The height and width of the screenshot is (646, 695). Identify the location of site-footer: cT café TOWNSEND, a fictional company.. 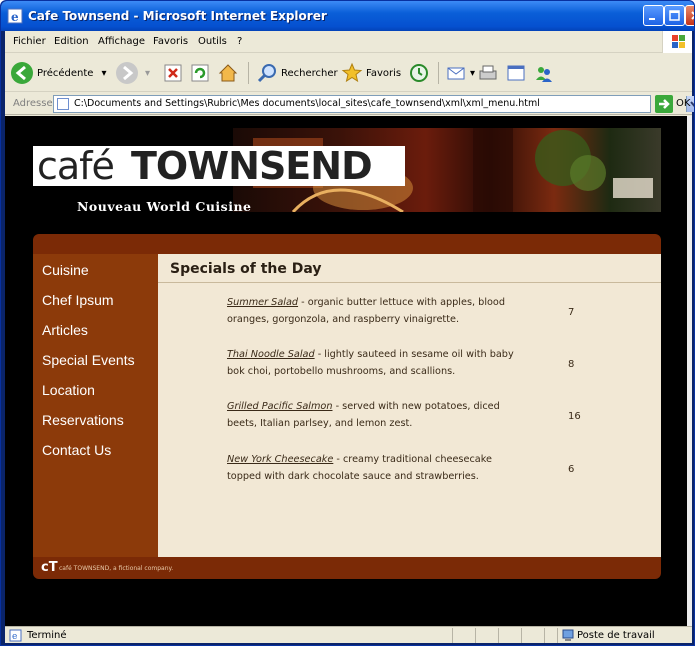
(347, 568).